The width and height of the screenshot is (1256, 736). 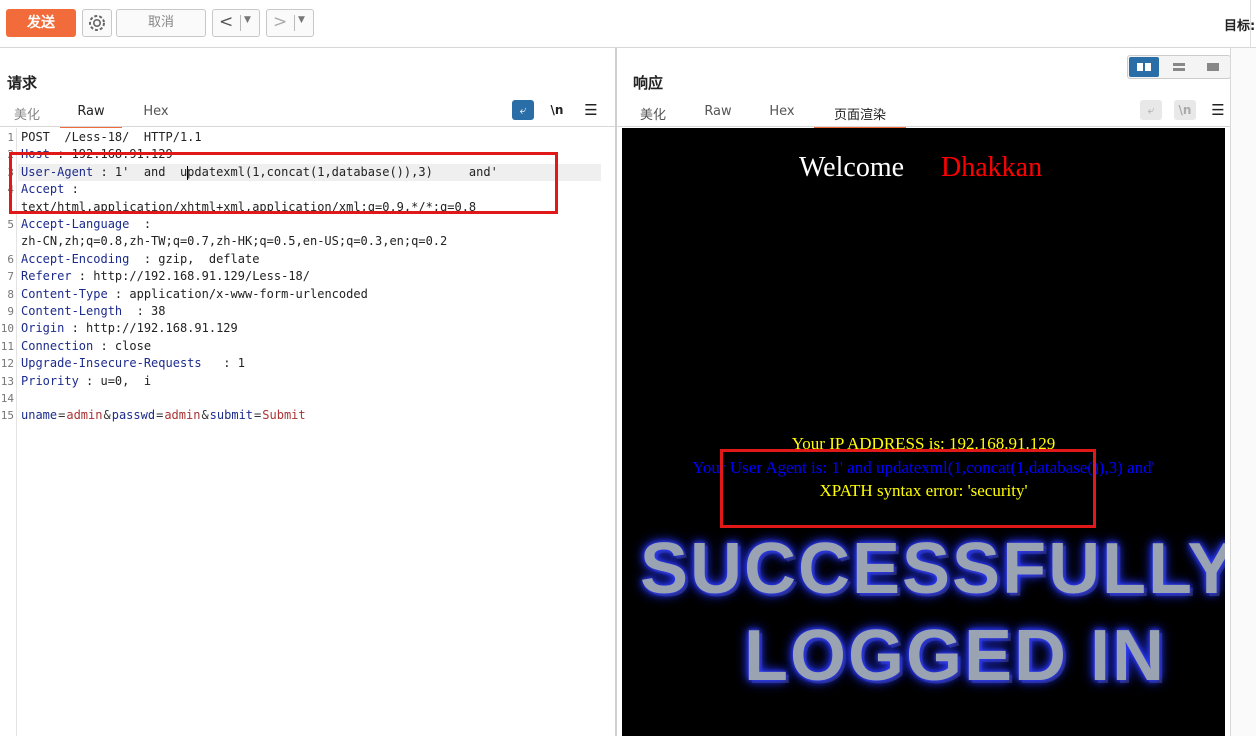 I want to click on line-number: 9, so click(x=10, y=311).